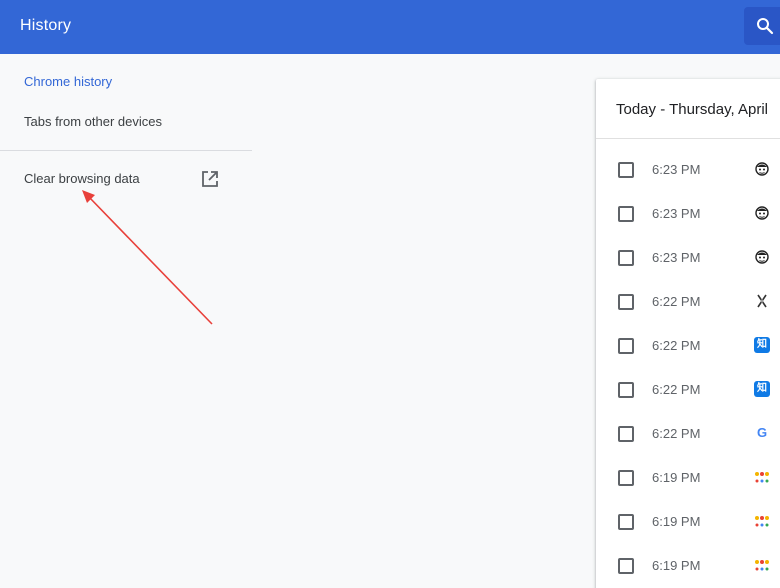 The height and width of the screenshot is (588, 780). I want to click on search-button, so click(762, 26).